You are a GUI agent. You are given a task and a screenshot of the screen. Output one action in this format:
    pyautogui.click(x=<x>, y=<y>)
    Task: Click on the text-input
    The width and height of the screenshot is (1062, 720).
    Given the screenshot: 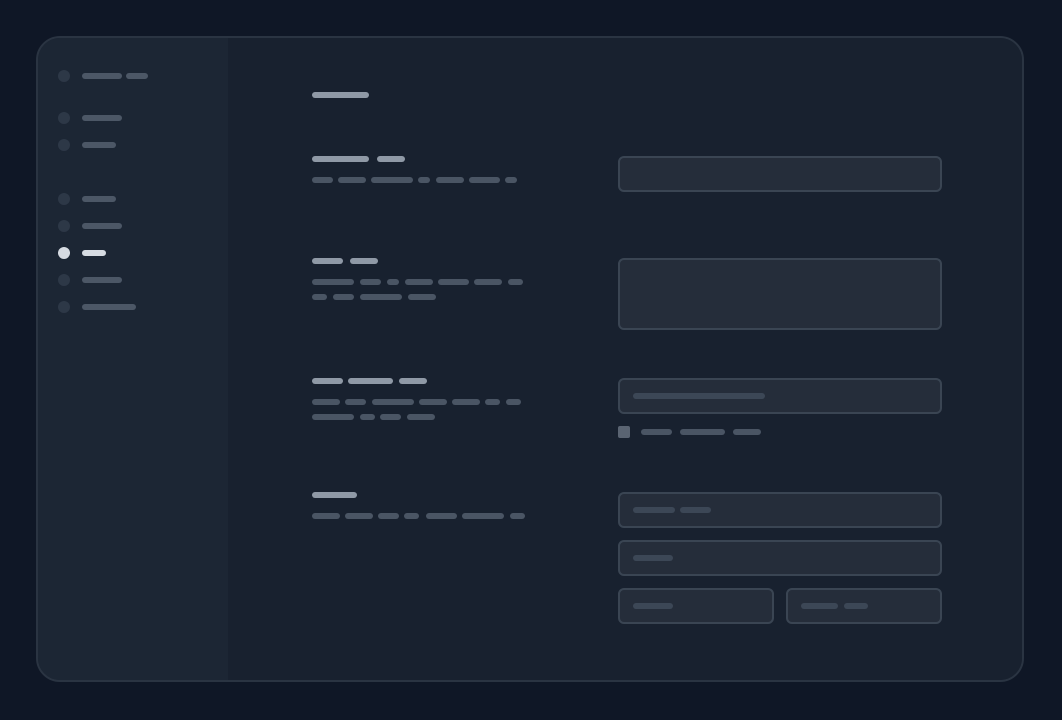 What is the action you would take?
    pyautogui.click(x=780, y=174)
    